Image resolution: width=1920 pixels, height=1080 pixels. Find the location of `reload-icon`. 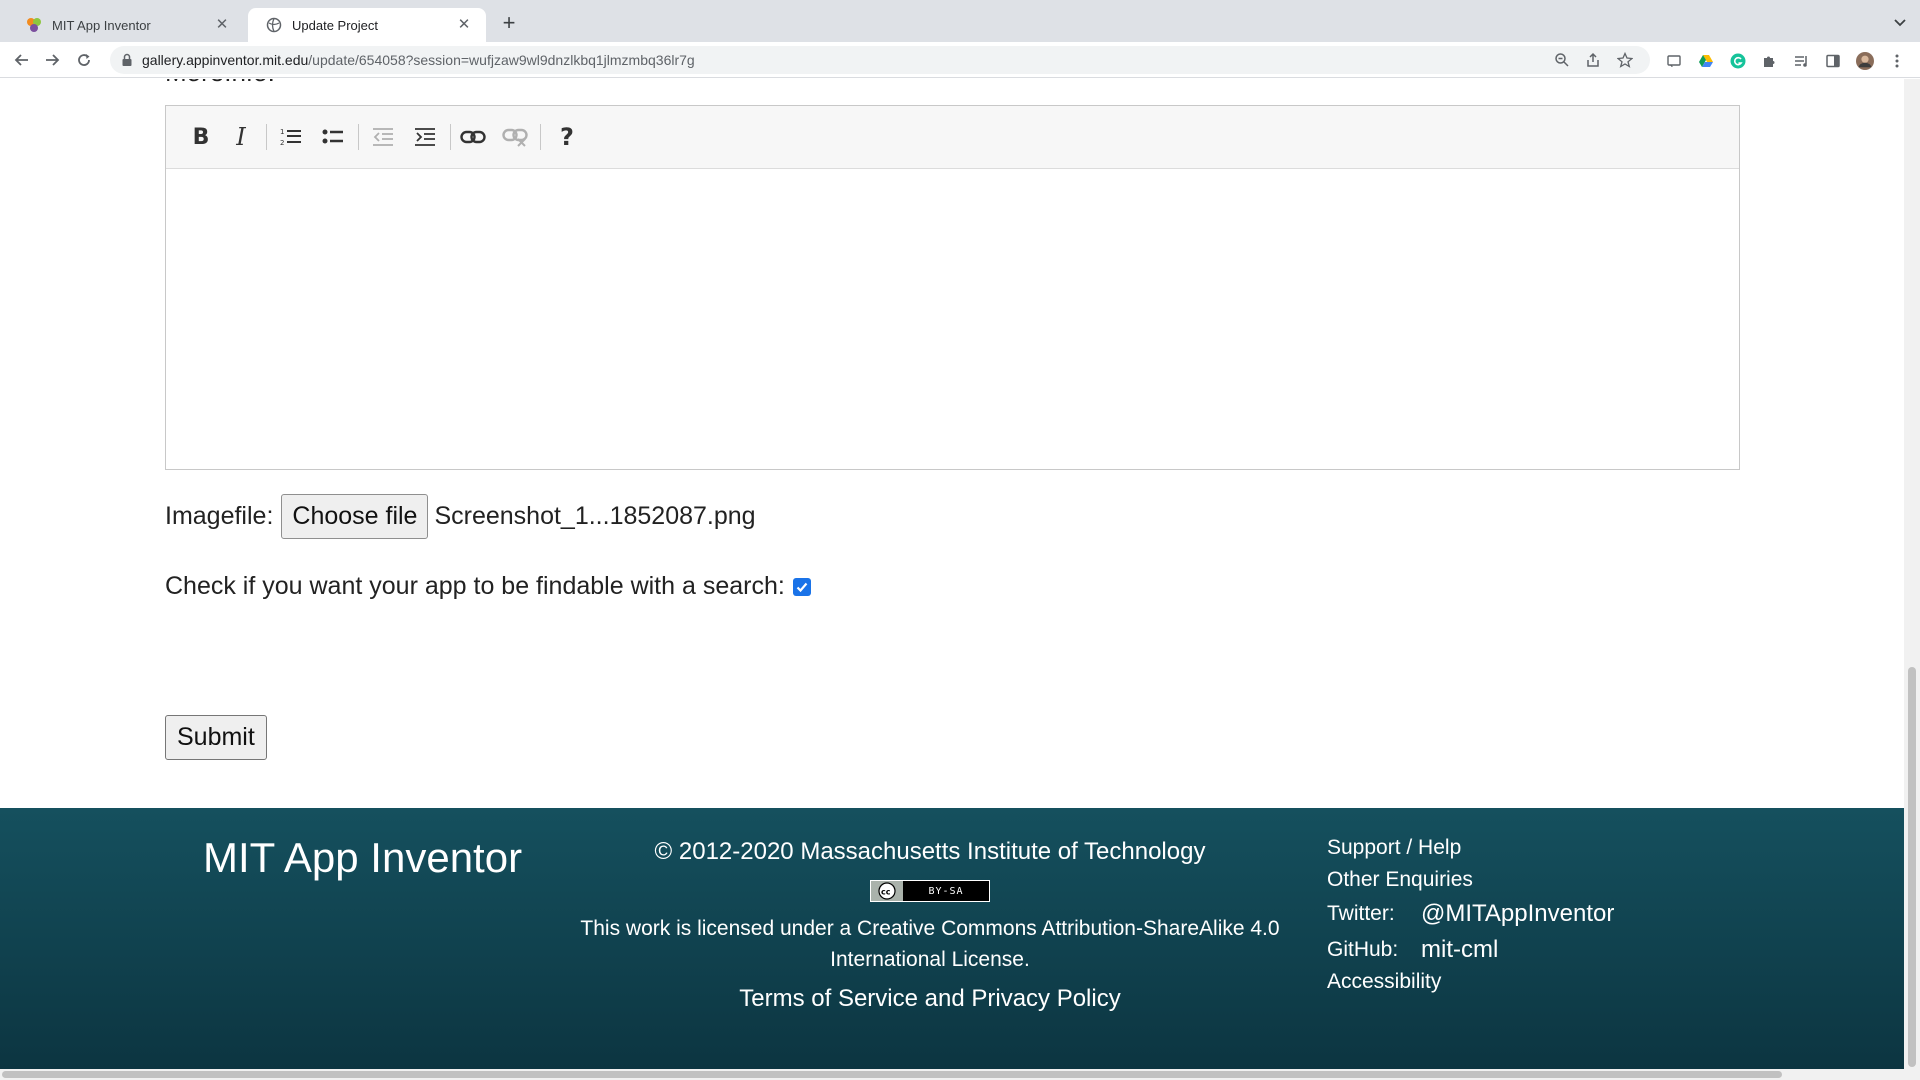

reload-icon is located at coordinates (84, 60).